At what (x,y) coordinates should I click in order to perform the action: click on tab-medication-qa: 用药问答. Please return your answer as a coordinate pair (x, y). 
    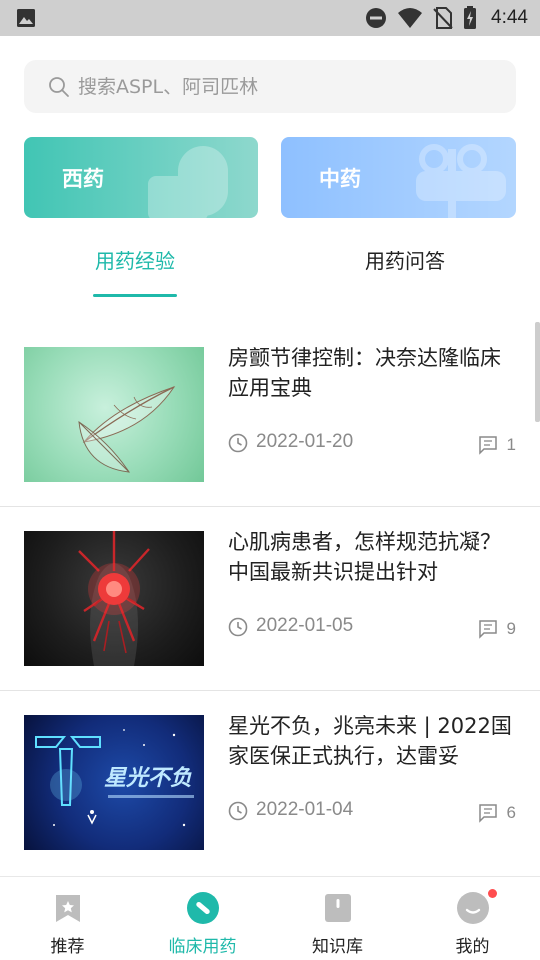
    Looking at the image, I should click on (405, 265).